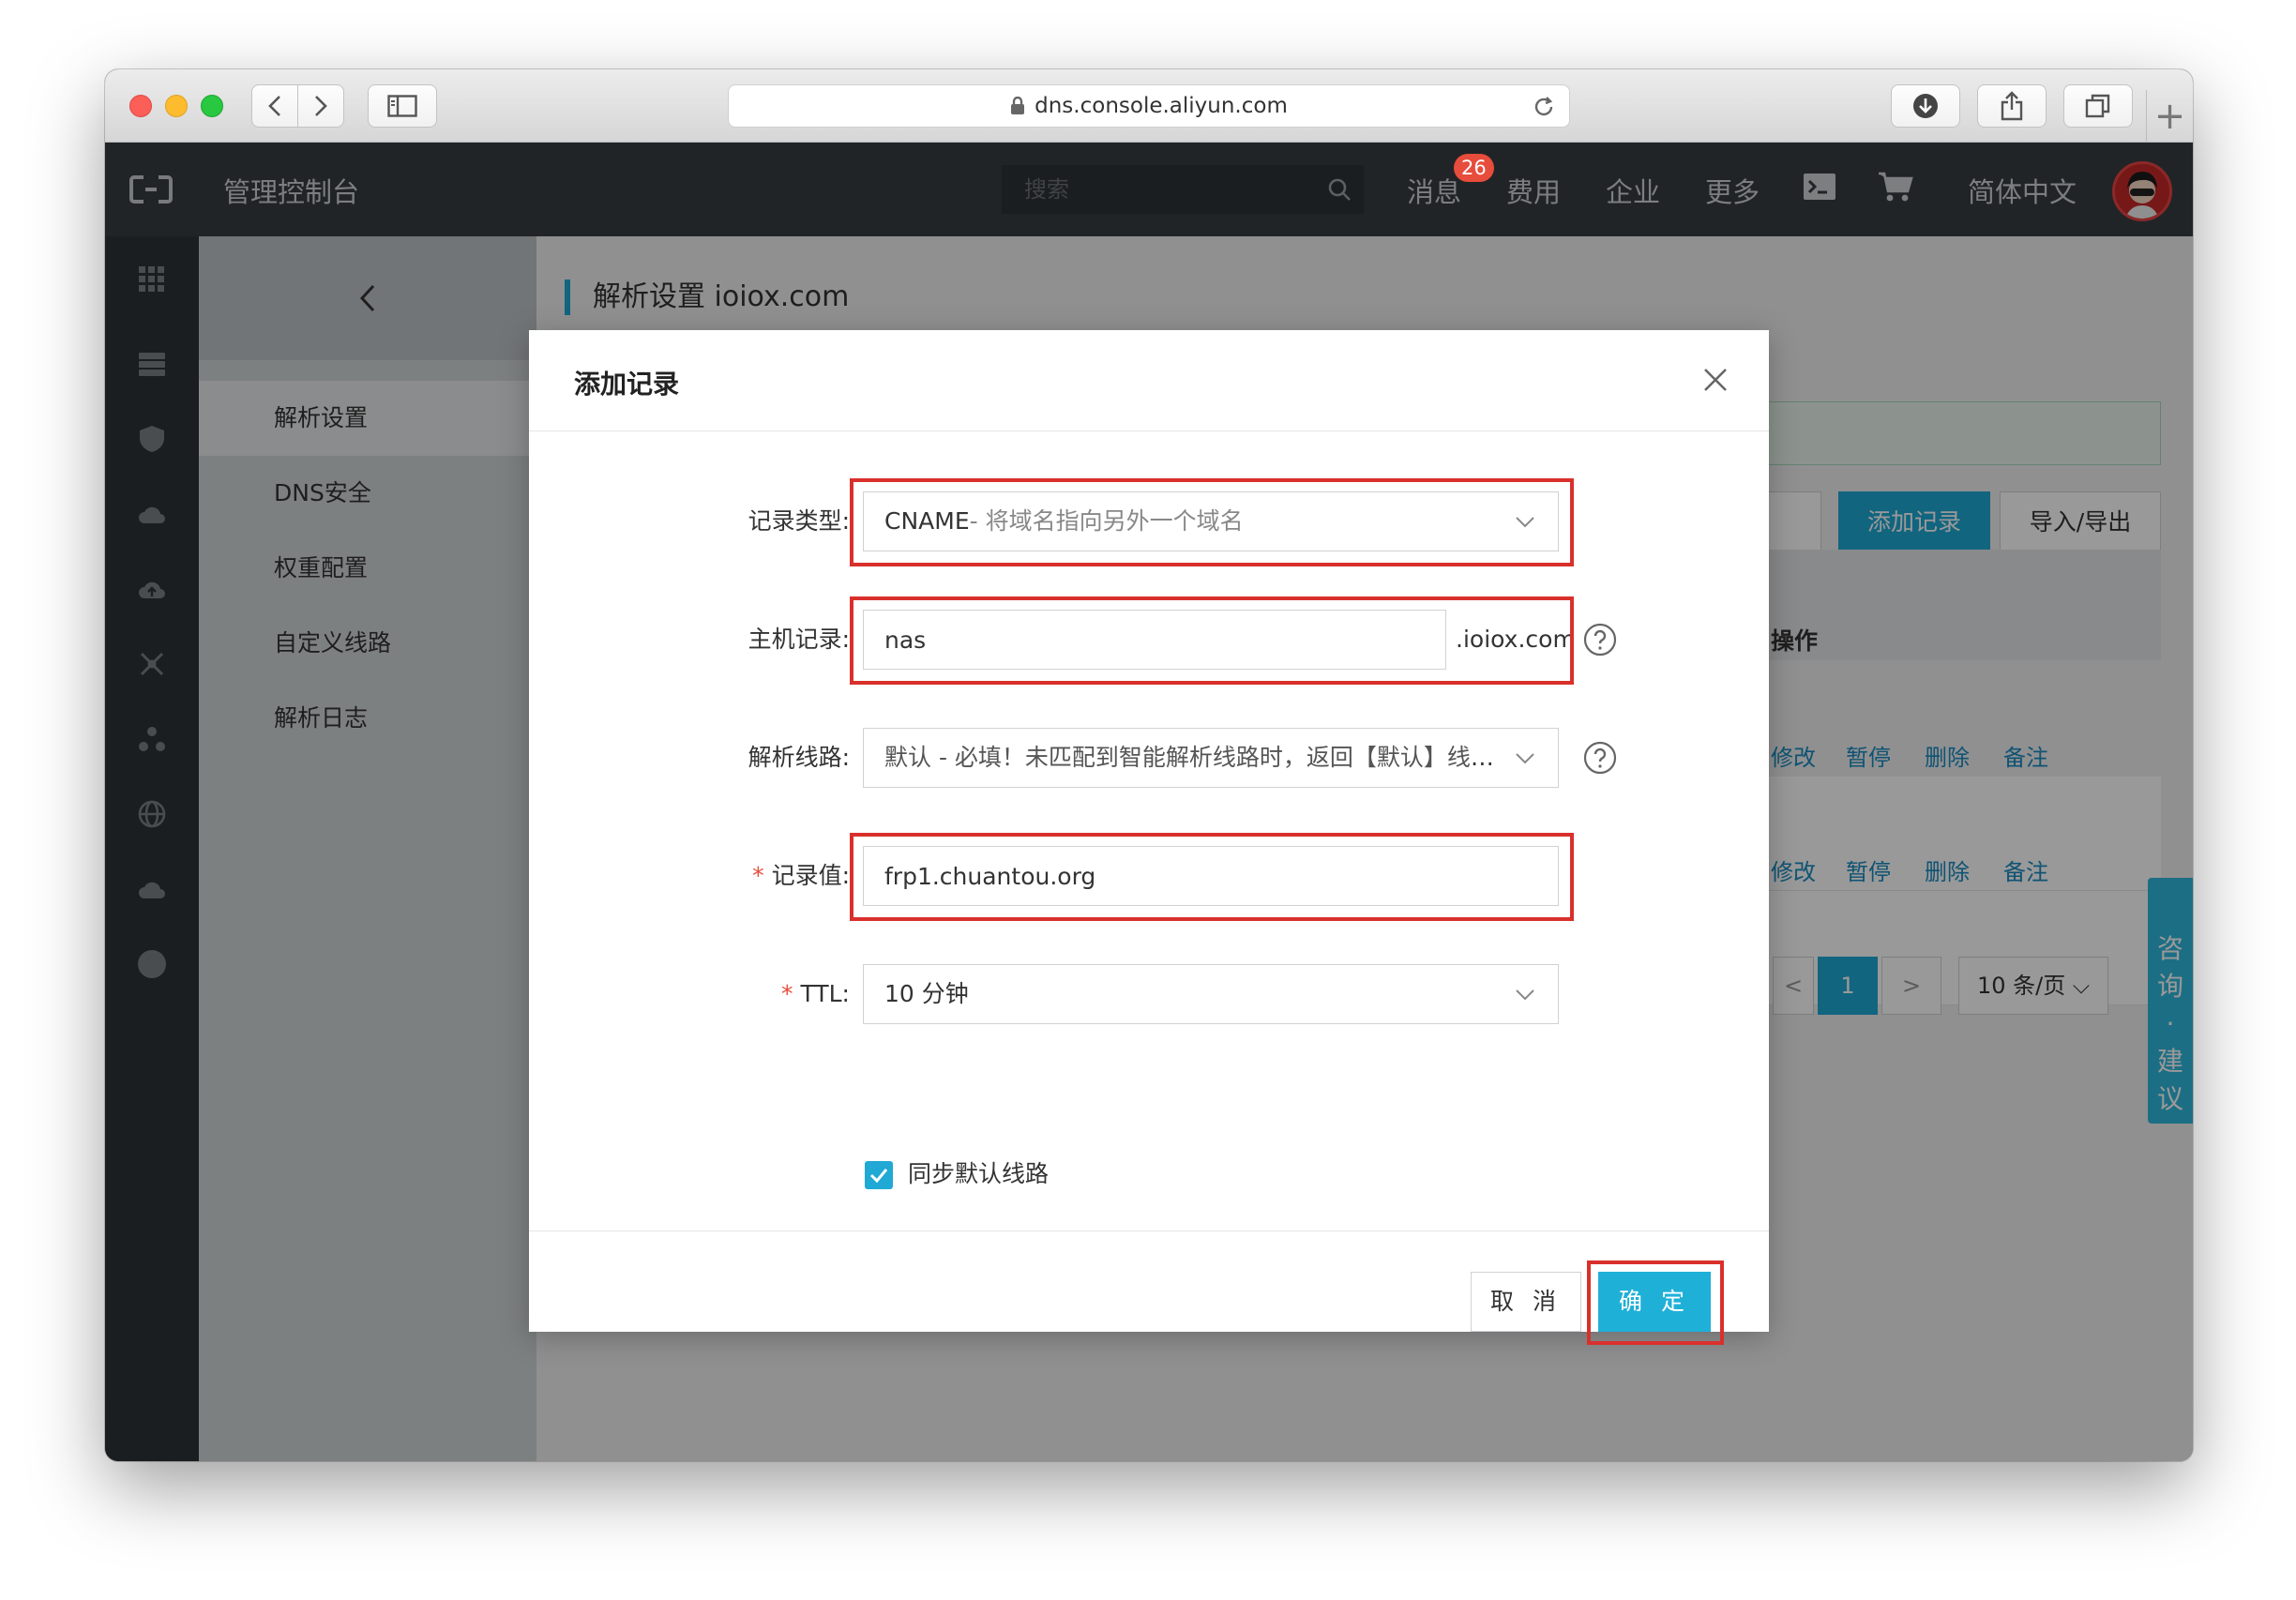  I want to click on chevron-left-icon, so click(274, 106).